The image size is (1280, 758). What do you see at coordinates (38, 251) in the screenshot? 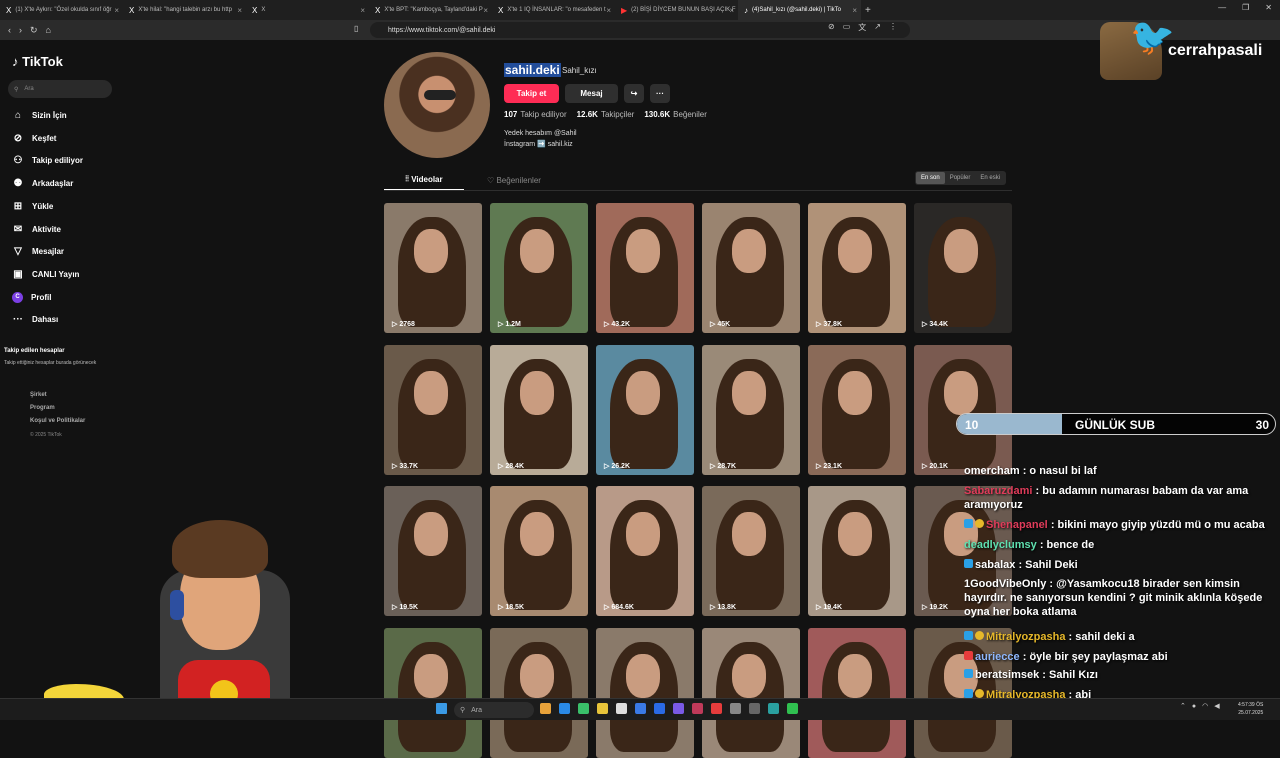
I see `sidebar-item: ▽ Mesajlar` at bounding box center [38, 251].